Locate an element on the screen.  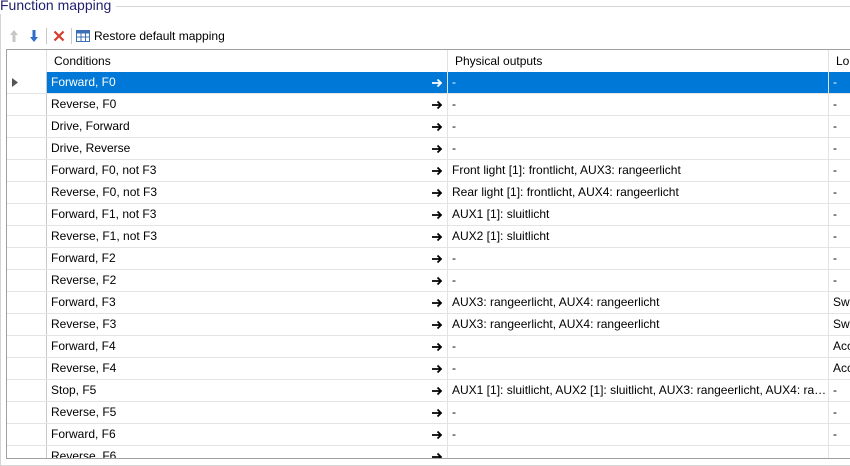
table-row: Forward, F6- - is located at coordinates (428, 435).